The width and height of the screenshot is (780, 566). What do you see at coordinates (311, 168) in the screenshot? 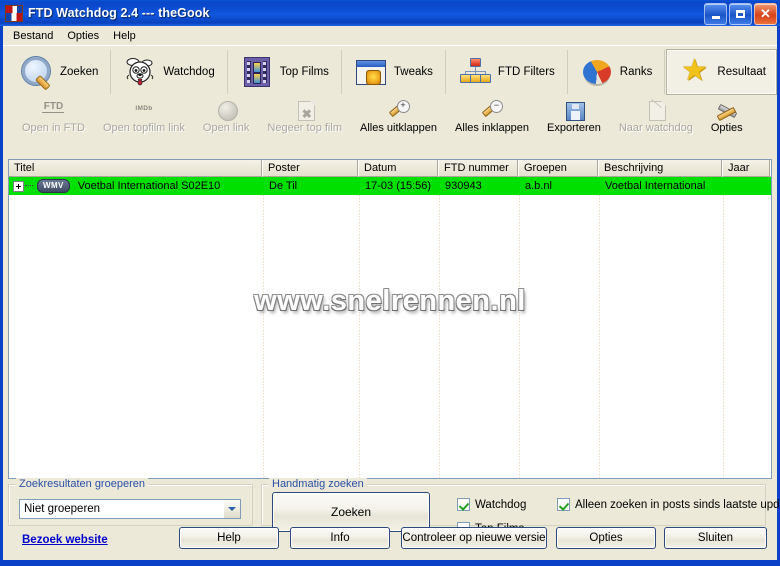
I see `column-header-poster: Poster` at bounding box center [311, 168].